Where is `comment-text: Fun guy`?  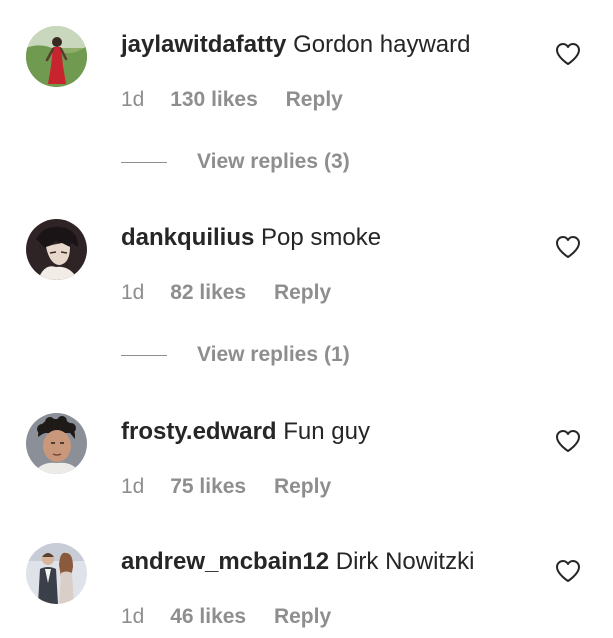 comment-text: Fun guy is located at coordinates (326, 431).